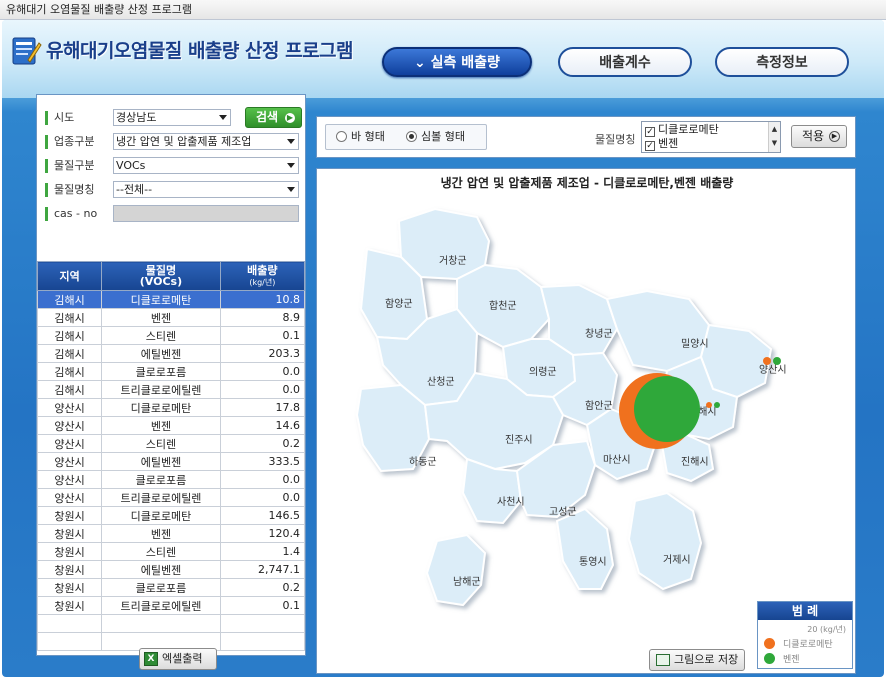  What do you see at coordinates (617, 460) in the screenshot?
I see `region-label: 마산시` at bounding box center [617, 460].